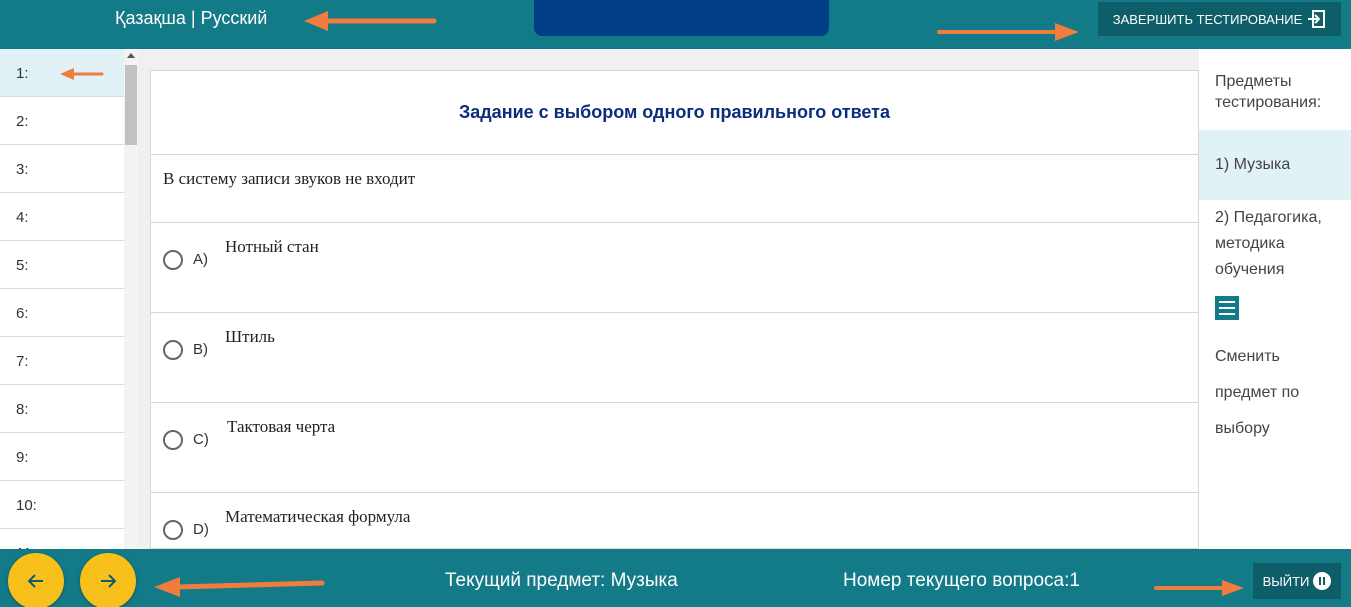 The height and width of the screenshot is (607, 1351). I want to click on option-letter: D), so click(201, 529).